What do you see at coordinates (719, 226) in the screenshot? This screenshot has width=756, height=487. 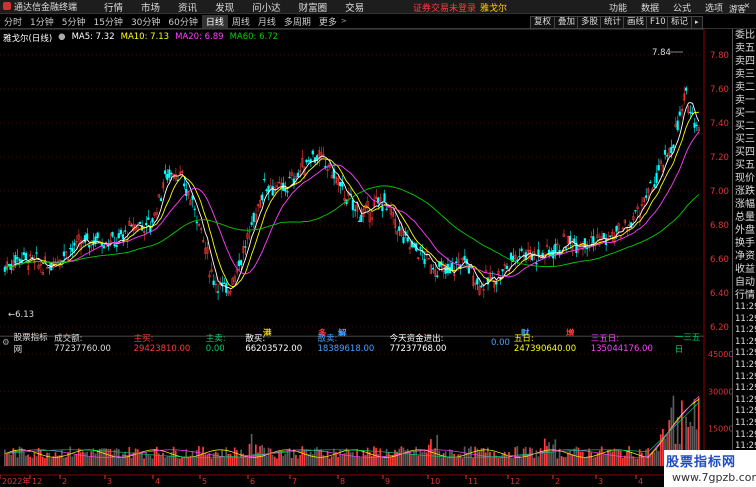 I see `price-tick: 6.80` at bounding box center [719, 226].